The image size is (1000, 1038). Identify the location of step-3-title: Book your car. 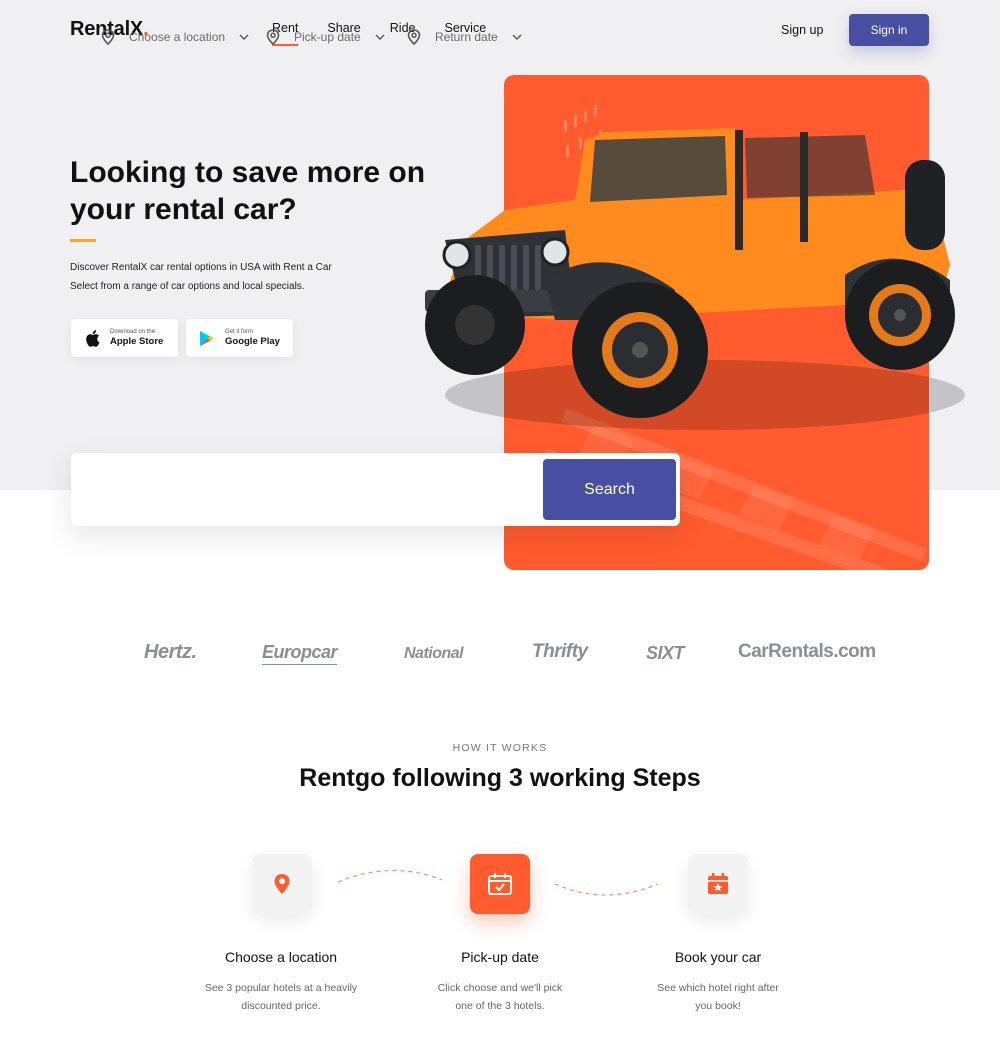
(718, 957).